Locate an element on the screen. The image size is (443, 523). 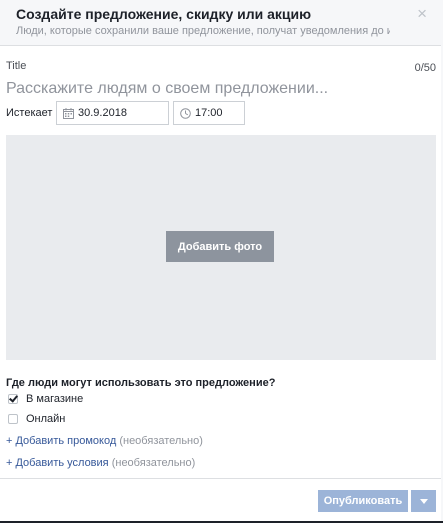
clock-icon is located at coordinates (185, 113).